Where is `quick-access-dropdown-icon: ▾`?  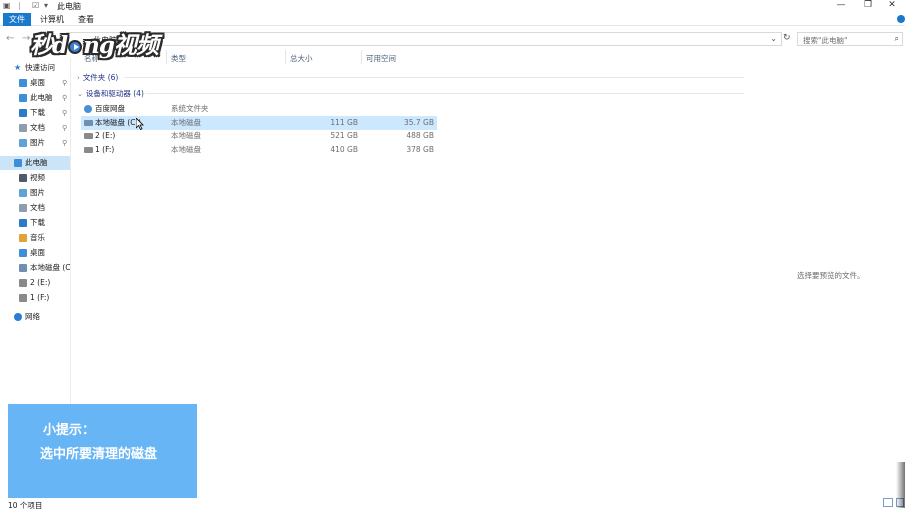
quick-access-dropdown-icon: ▾ is located at coordinates (46, 5).